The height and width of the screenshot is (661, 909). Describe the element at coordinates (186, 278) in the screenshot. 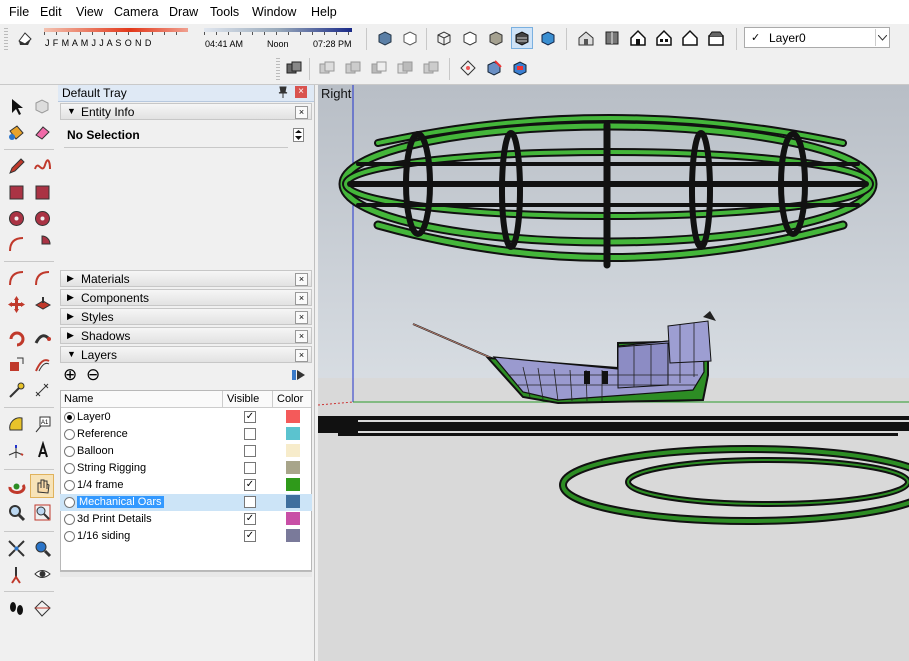

I see `materials-header: ▶ Materials ×` at that location.